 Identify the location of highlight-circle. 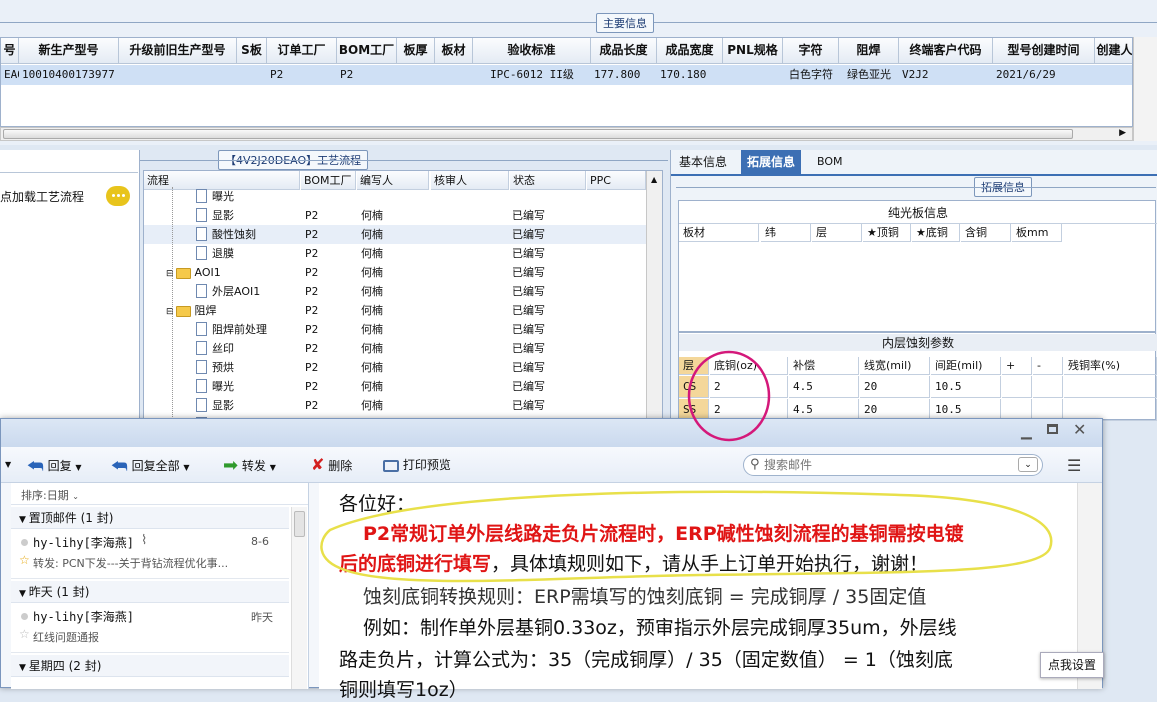
(729, 396).